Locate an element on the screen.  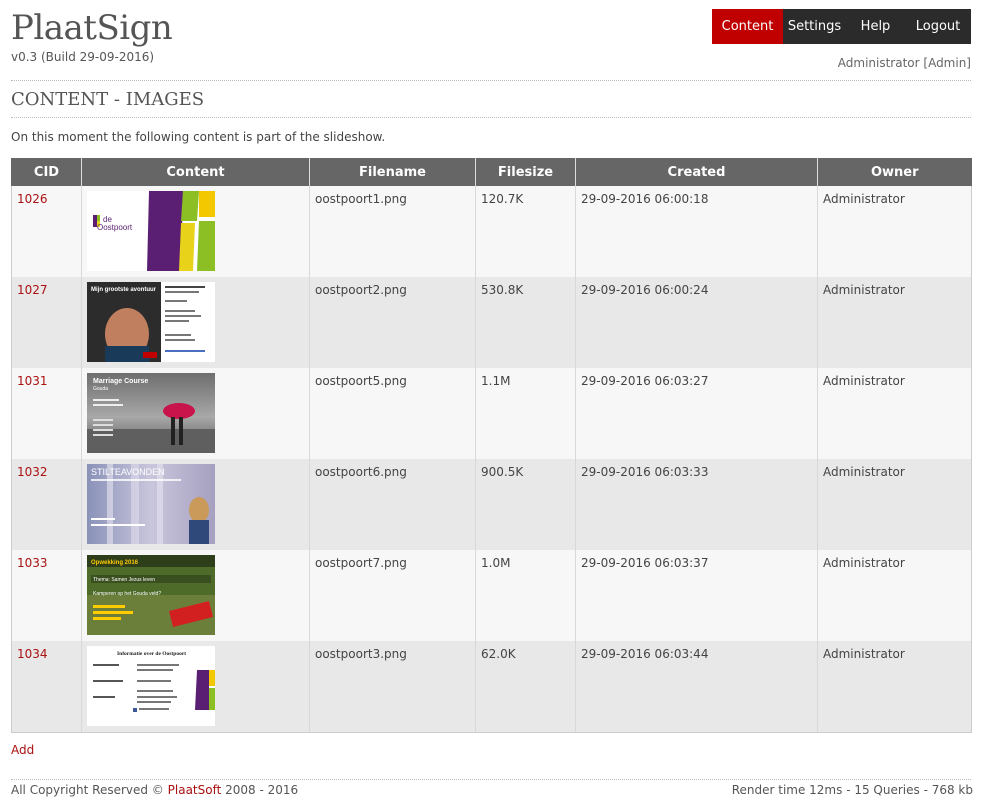
thumbnail-oostpoort1: de Oostpoort is located at coordinates (151, 231).